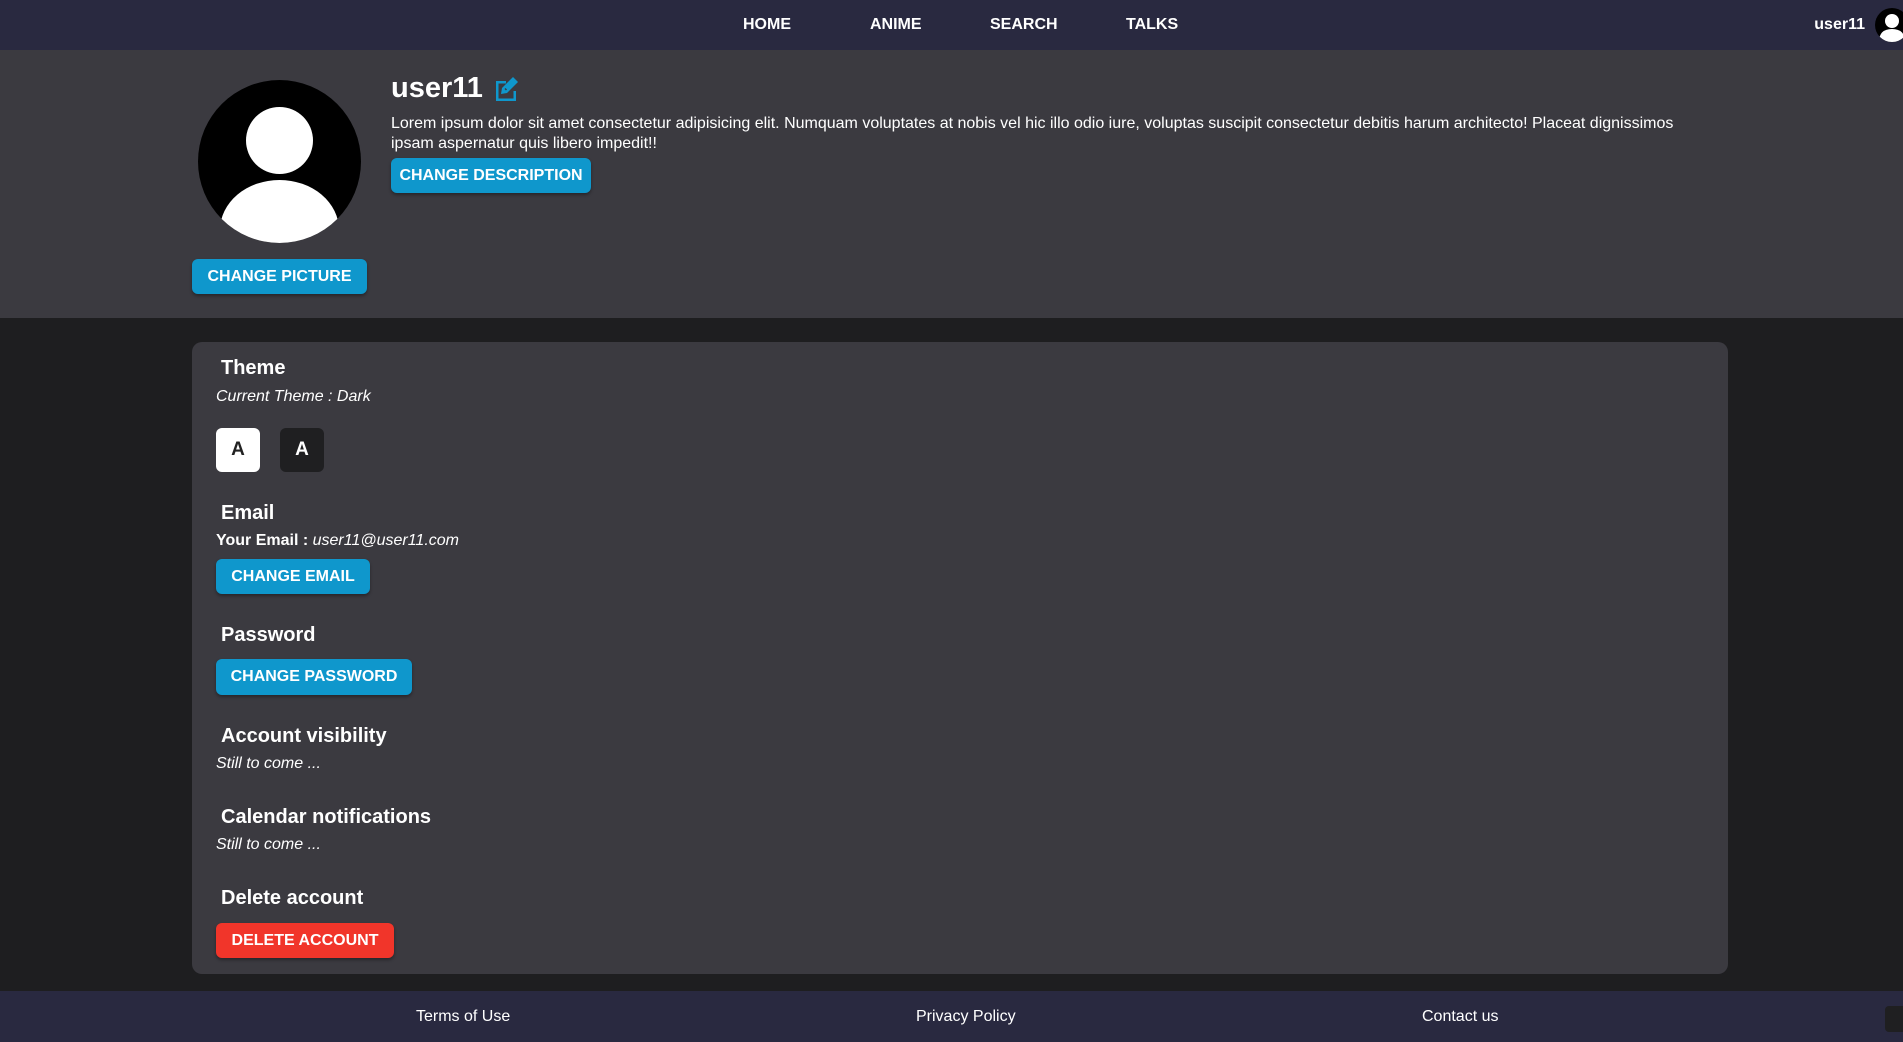 Image resolution: width=1903 pixels, height=1042 pixels. What do you see at coordinates (302, 450) in the screenshot?
I see `dark-theme-button: A` at bounding box center [302, 450].